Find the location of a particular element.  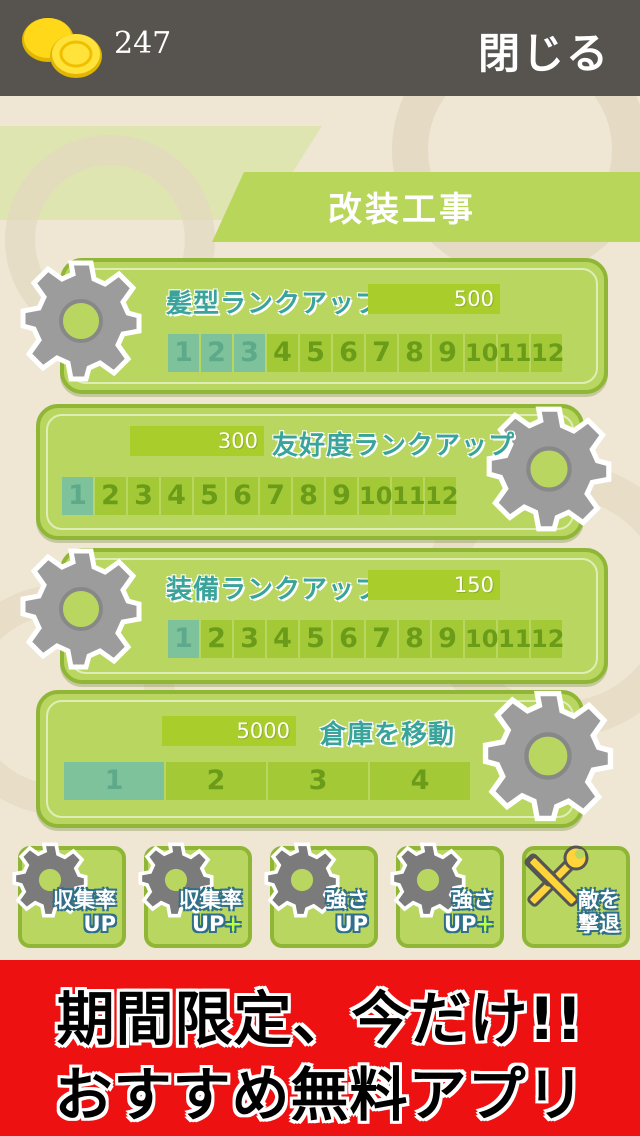

rank-list: 1234 is located at coordinates (267, 781).